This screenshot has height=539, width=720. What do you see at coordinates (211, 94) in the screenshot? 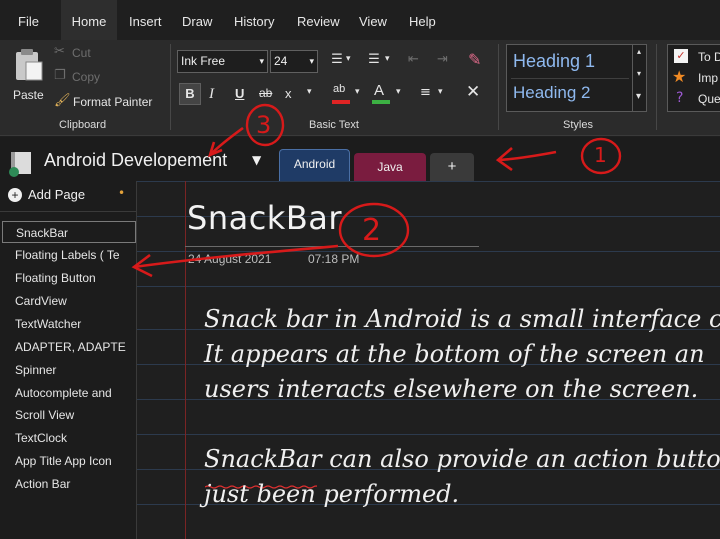
I see `italic-button: I` at bounding box center [211, 94].